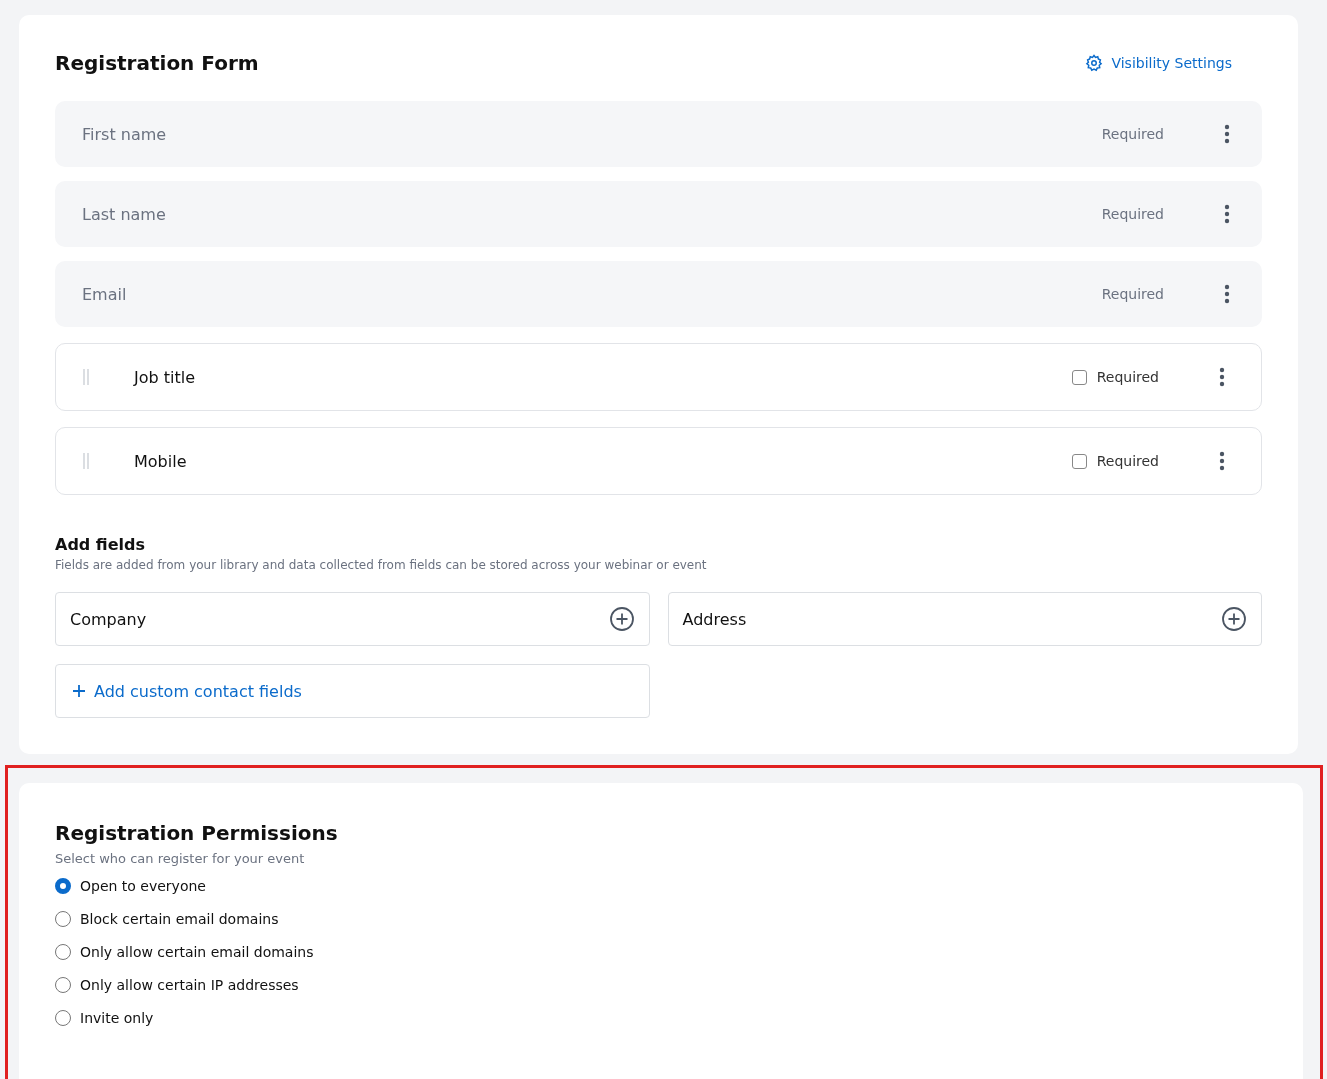  I want to click on option-label: Address, so click(714, 619).